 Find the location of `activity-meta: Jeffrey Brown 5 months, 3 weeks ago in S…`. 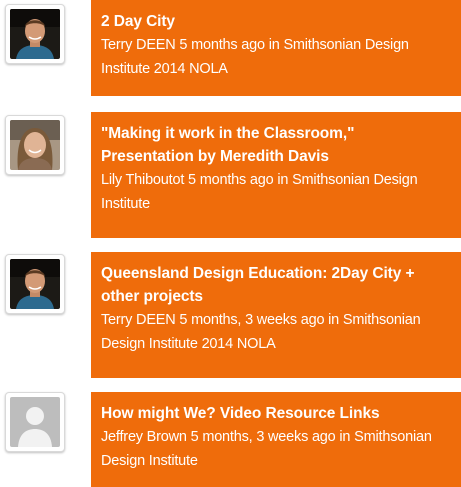

activity-meta: Jeffrey Brown 5 months, 3 weeks ago in S… is located at coordinates (276, 449).